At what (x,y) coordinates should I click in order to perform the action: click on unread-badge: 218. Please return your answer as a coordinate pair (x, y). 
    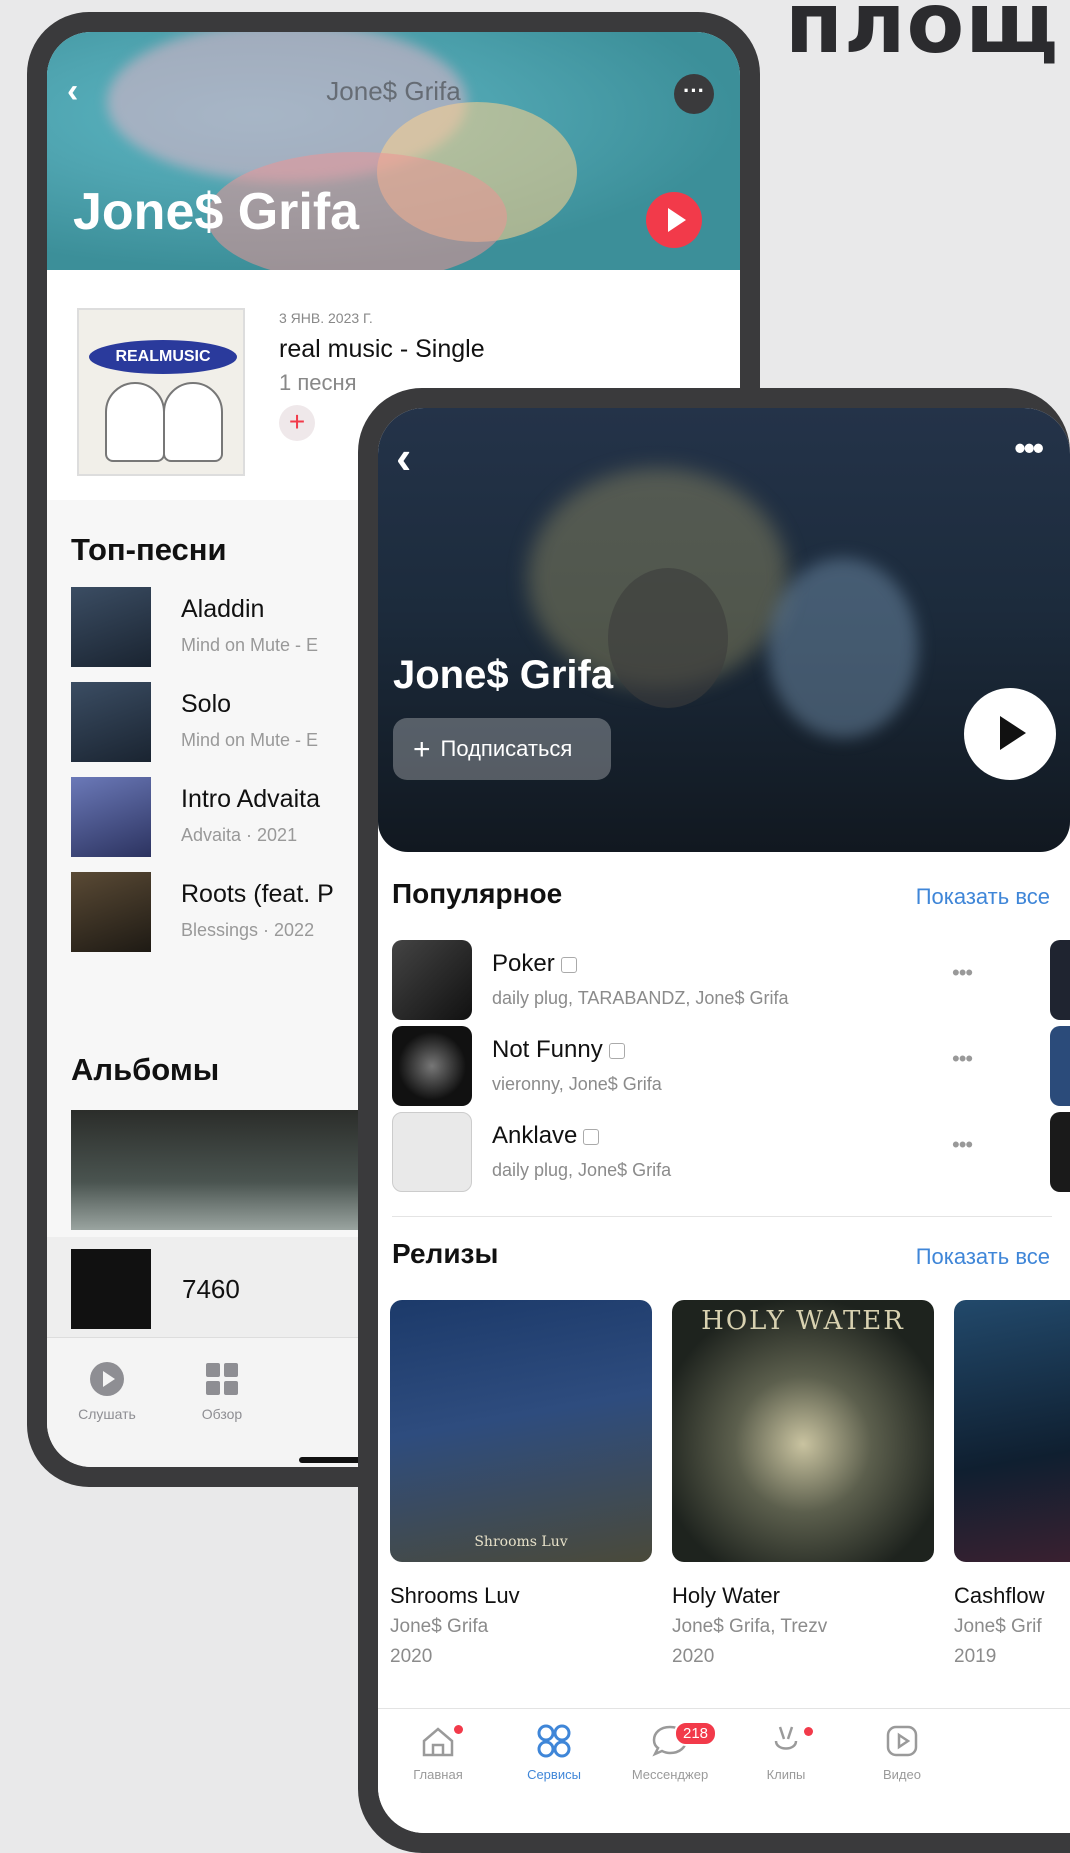
    Looking at the image, I should click on (696, 1733).